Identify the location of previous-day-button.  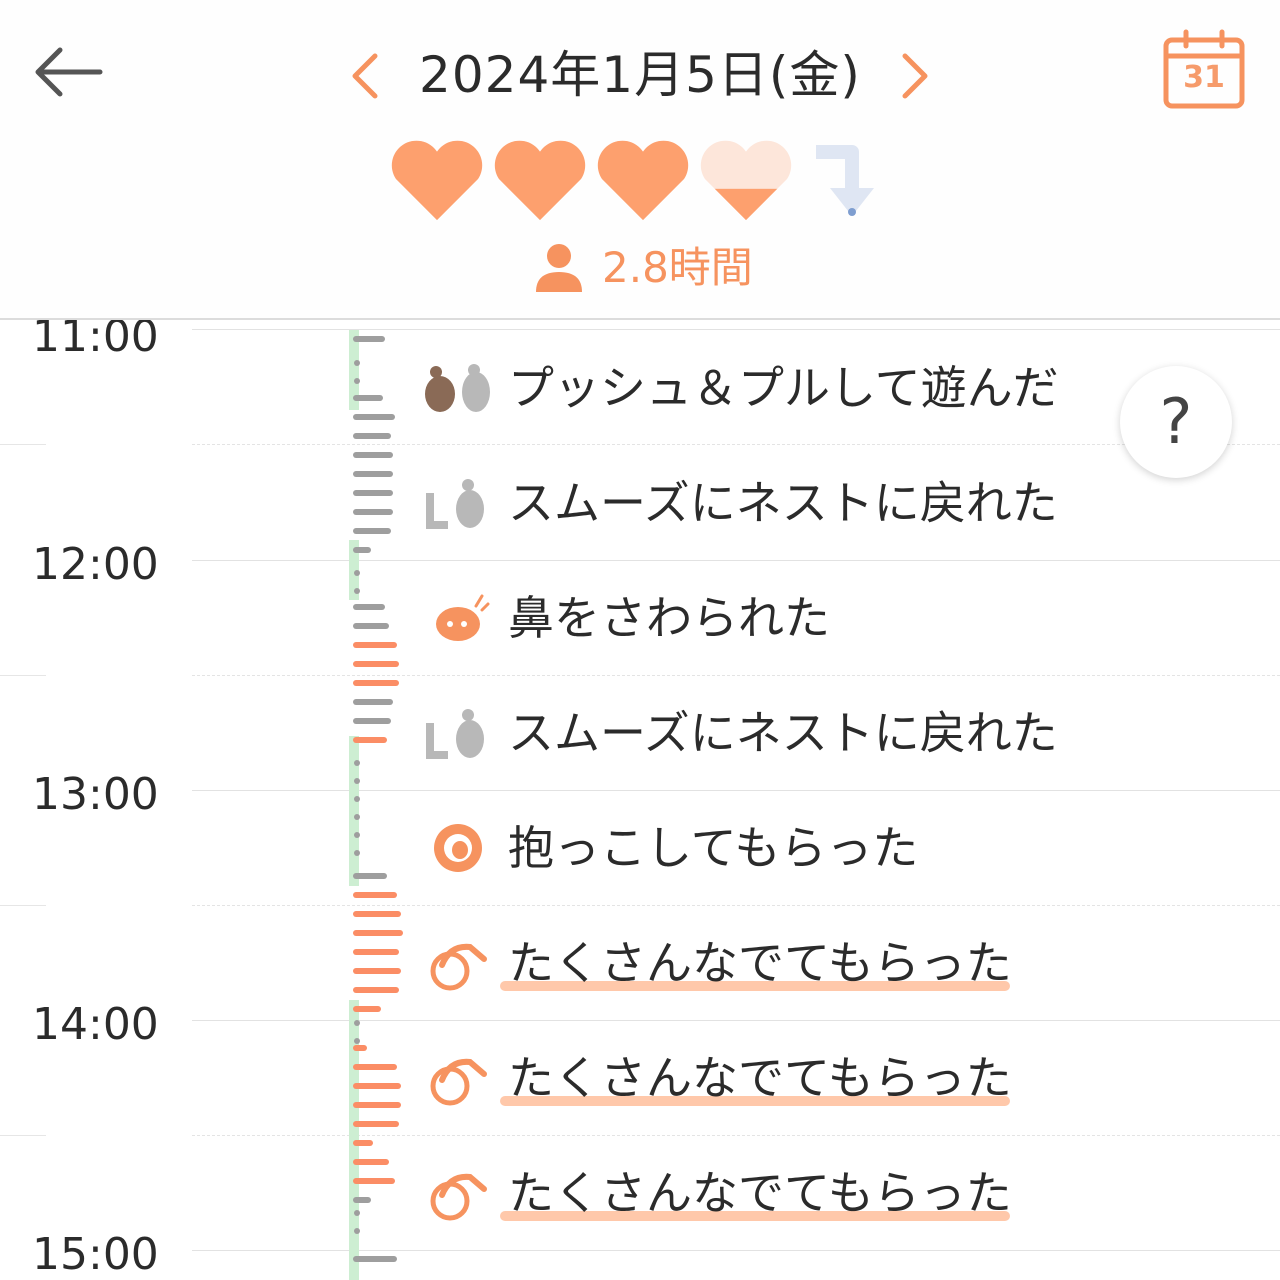
(365, 76).